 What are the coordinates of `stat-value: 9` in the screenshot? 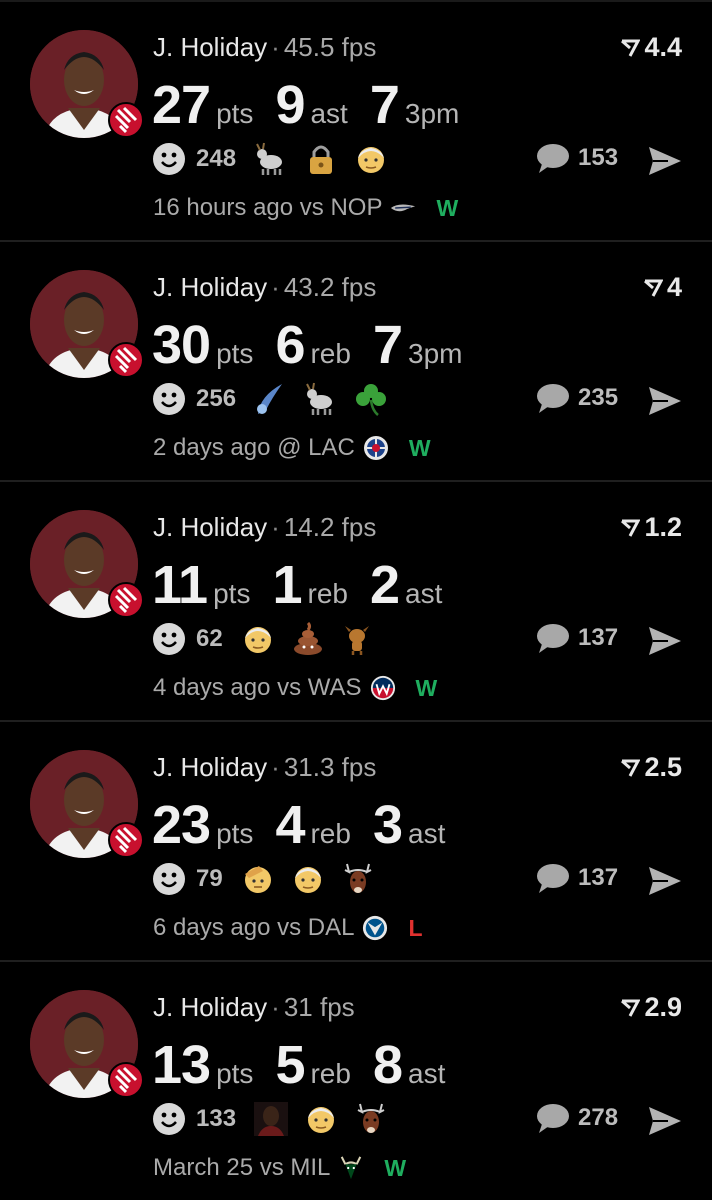 It's located at (290, 105).